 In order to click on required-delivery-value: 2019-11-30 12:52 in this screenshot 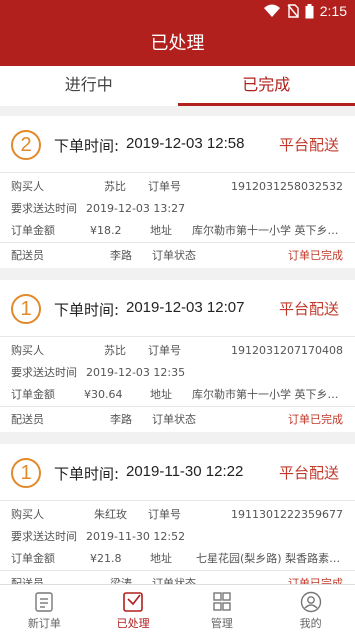, I will do `click(136, 536)`.